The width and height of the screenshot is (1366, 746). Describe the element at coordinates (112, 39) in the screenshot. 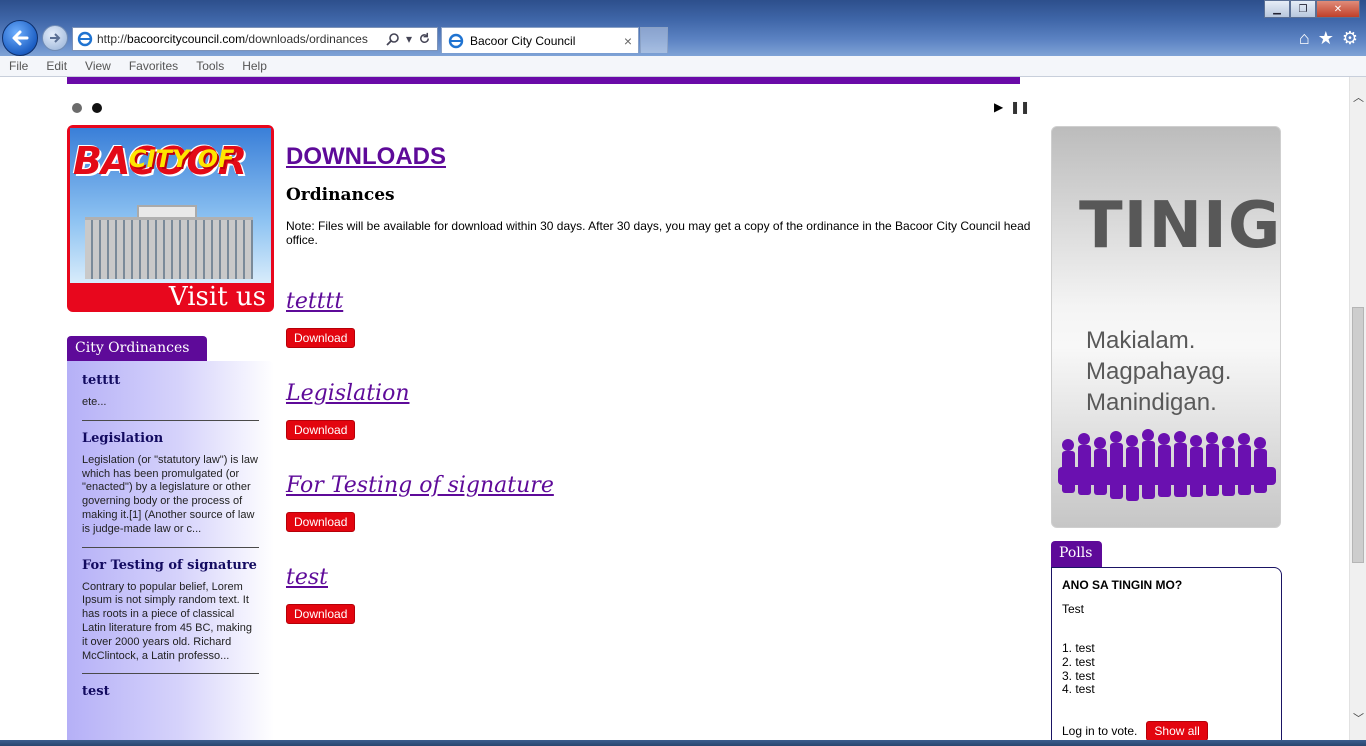

I see `url-prefix: http://` at that location.